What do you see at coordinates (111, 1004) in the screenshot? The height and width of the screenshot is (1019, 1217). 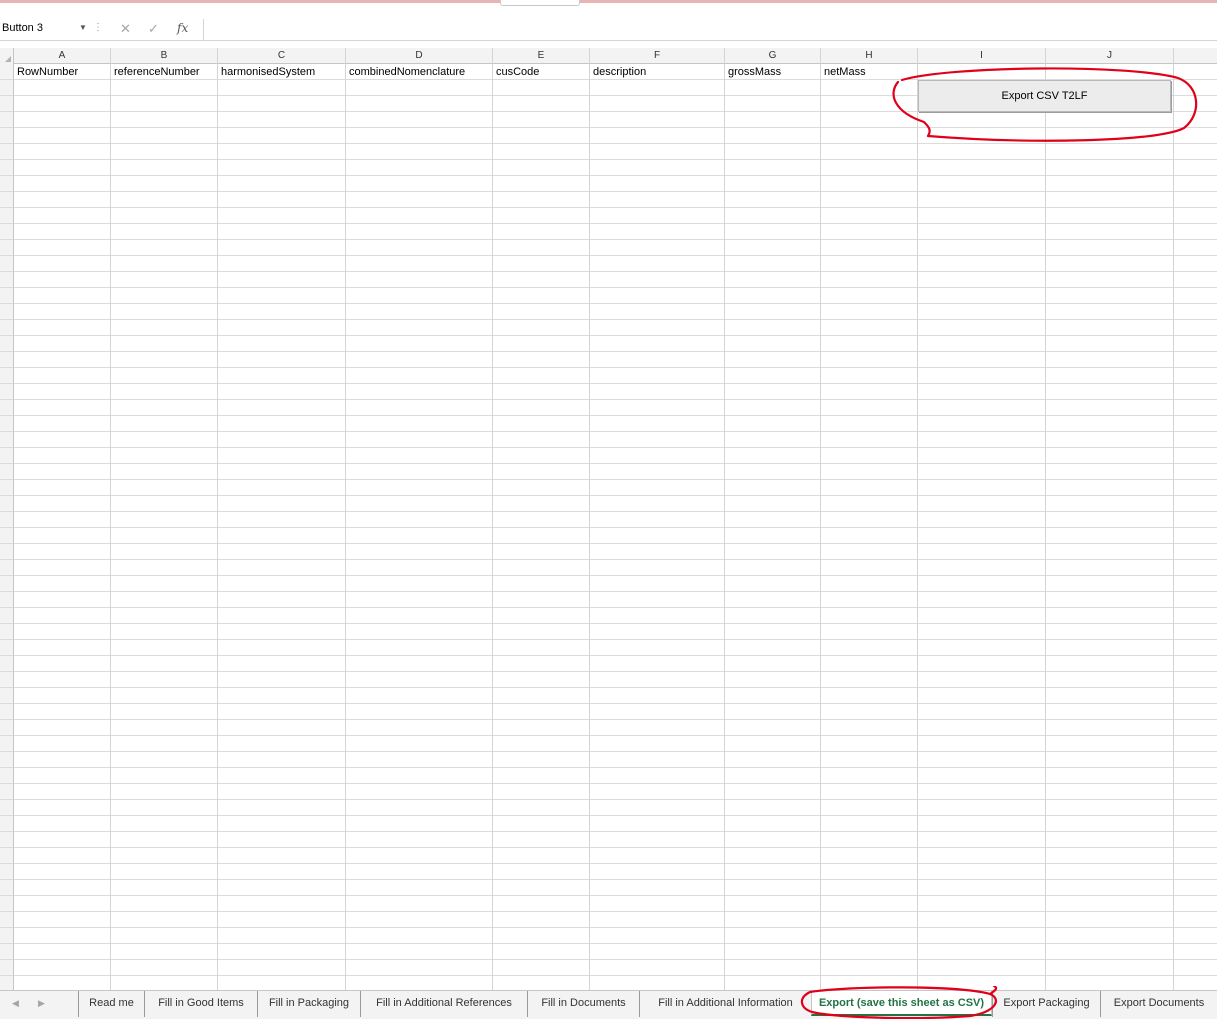 I see `tab-read-me: Read me` at bounding box center [111, 1004].